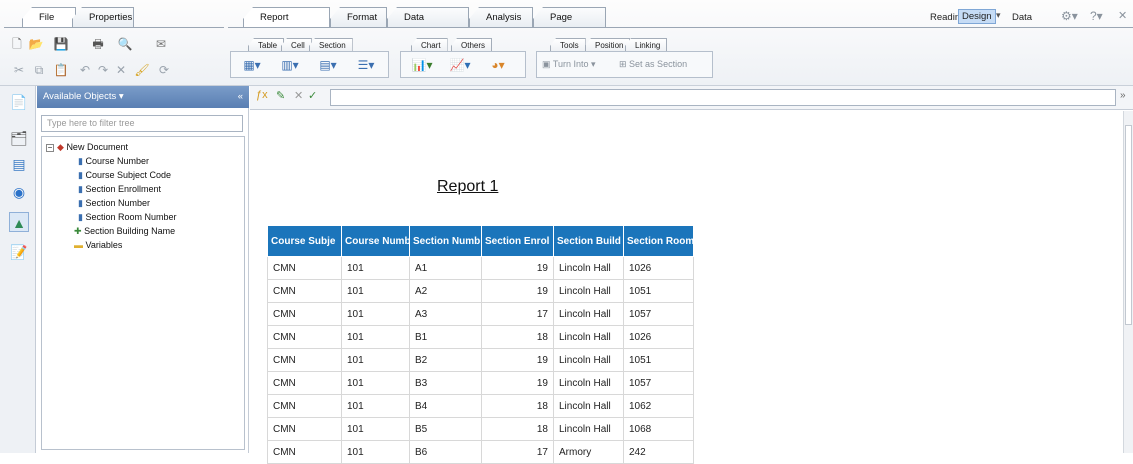 Image resolution: width=1133 pixels, height=464 pixels. What do you see at coordinates (1128, 225) in the screenshot?
I see `scrollbar-thumb` at bounding box center [1128, 225].